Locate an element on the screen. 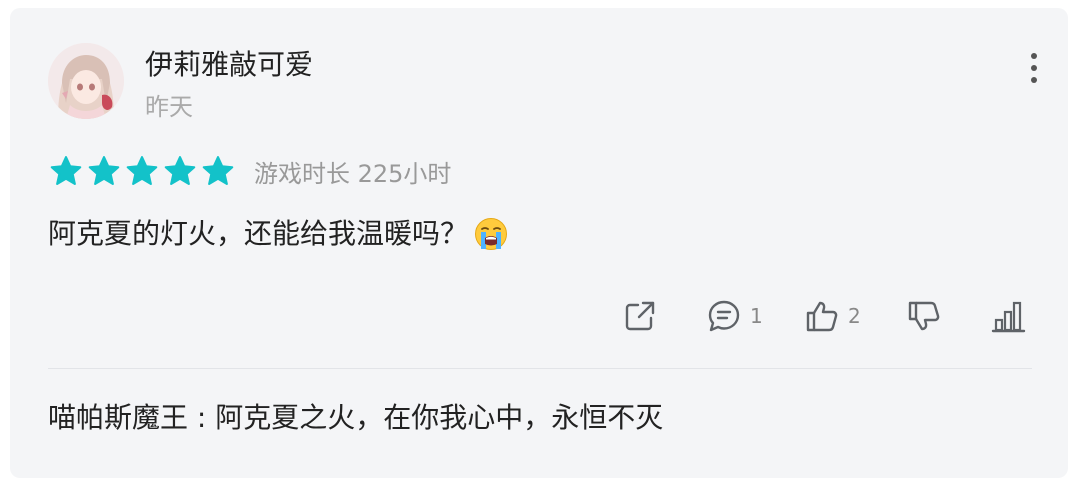 The width and height of the screenshot is (1080, 487). star-rating is located at coordinates (142, 171).